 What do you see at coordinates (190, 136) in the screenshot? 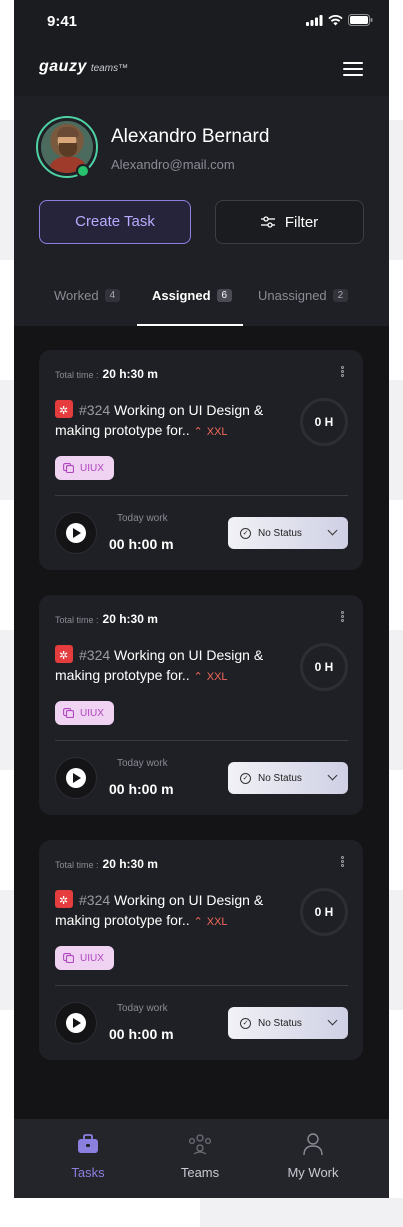
I see `user-name: Alexandro Bernard` at bounding box center [190, 136].